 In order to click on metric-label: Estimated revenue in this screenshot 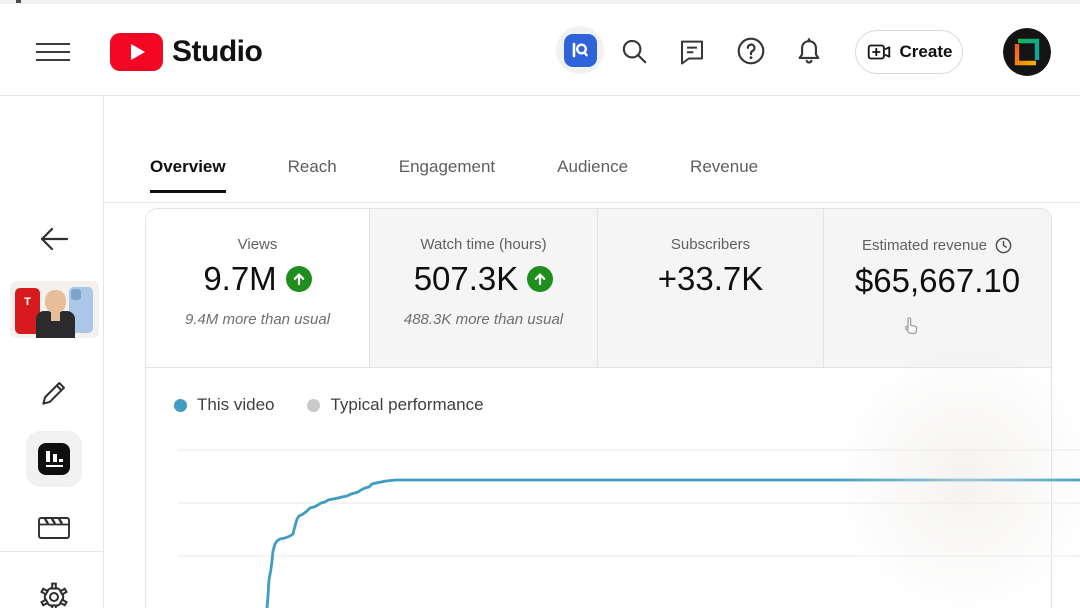, I will do `click(924, 245)`.